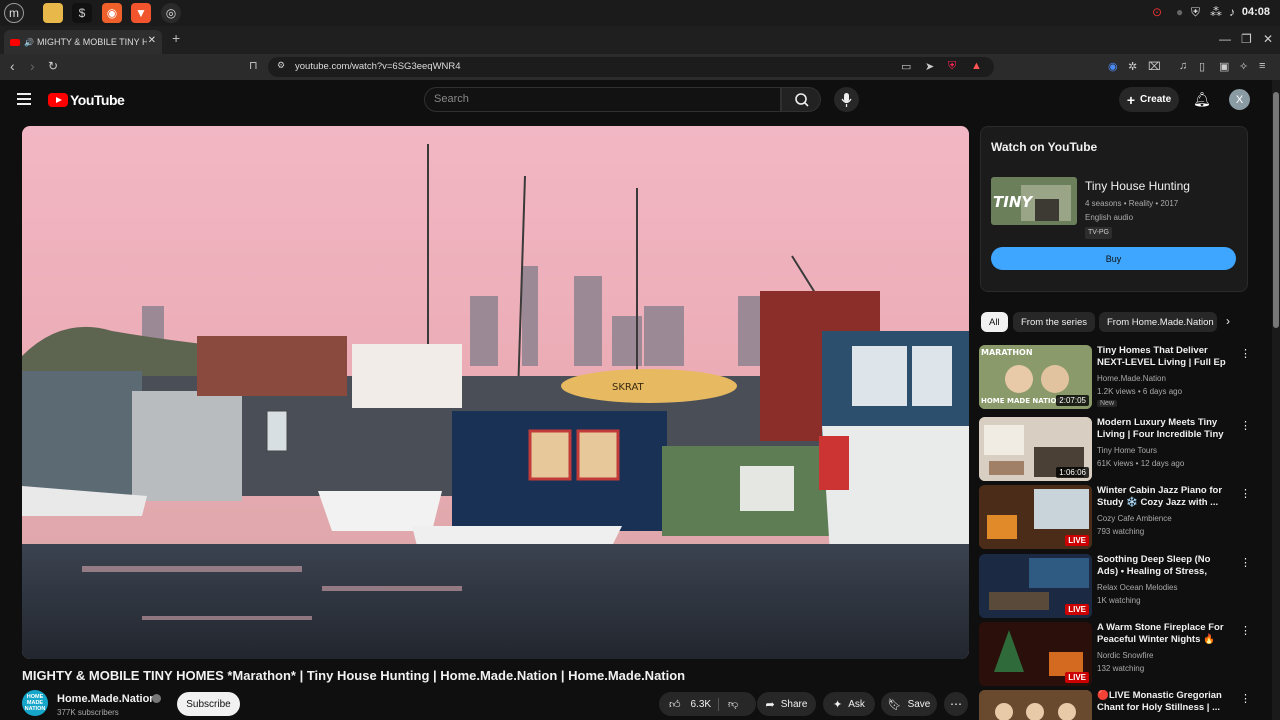  What do you see at coordinates (14, 13) in the screenshot?
I see `mint-menu-icon: m` at bounding box center [14, 13].